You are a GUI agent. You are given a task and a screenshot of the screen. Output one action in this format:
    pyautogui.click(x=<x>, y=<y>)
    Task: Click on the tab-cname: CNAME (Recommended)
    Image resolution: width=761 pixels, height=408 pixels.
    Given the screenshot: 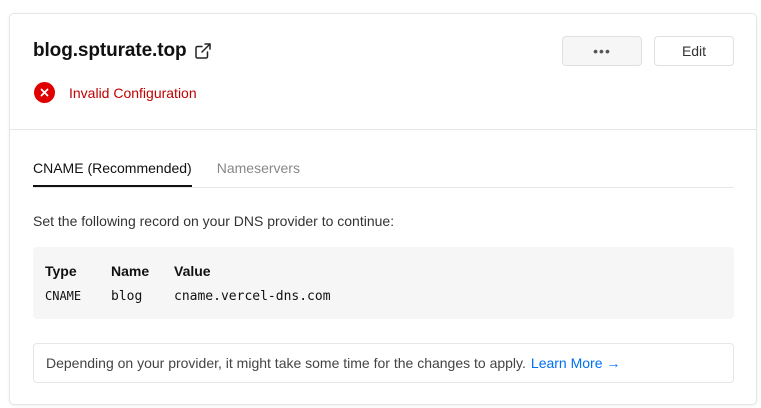 What is the action you would take?
    pyautogui.click(x=112, y=173)
    